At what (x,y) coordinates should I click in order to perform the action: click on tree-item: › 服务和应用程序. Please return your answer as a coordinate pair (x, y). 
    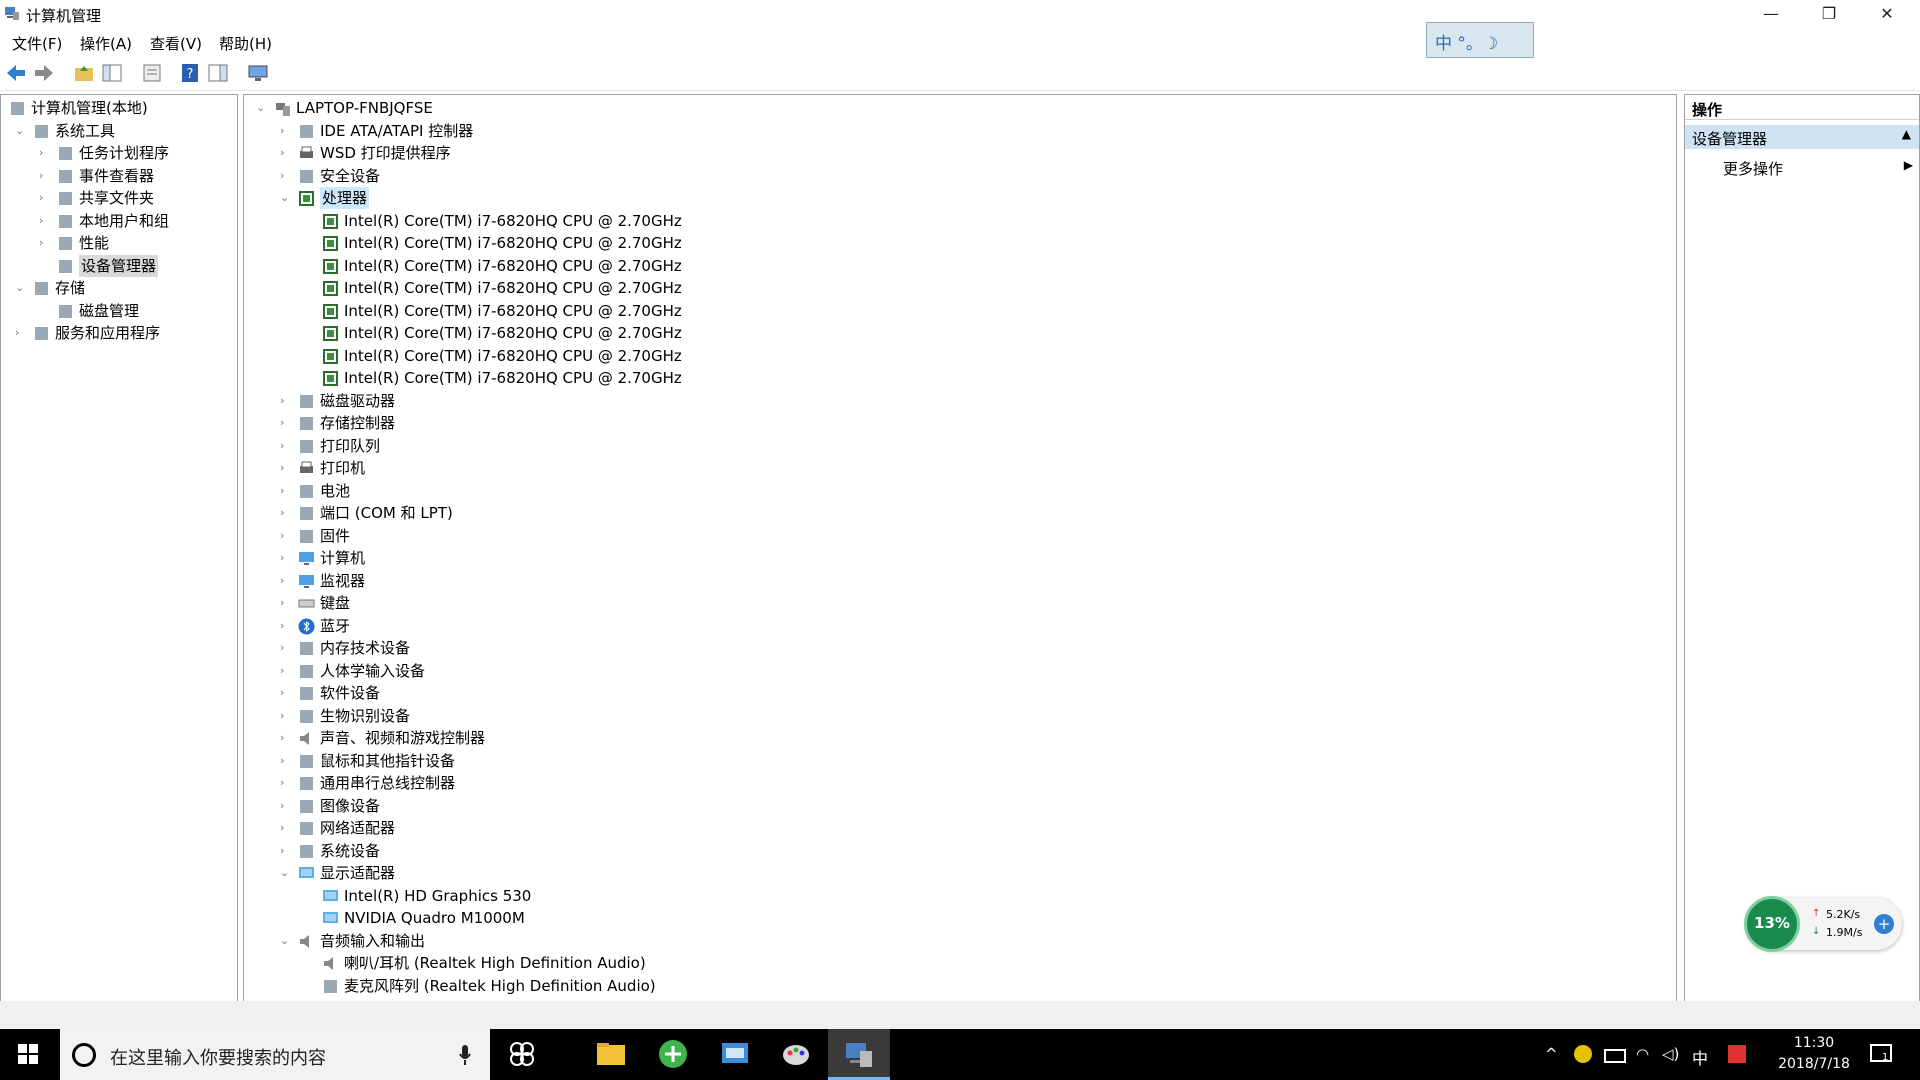
    Looking at the image, I should click on (118, 333).